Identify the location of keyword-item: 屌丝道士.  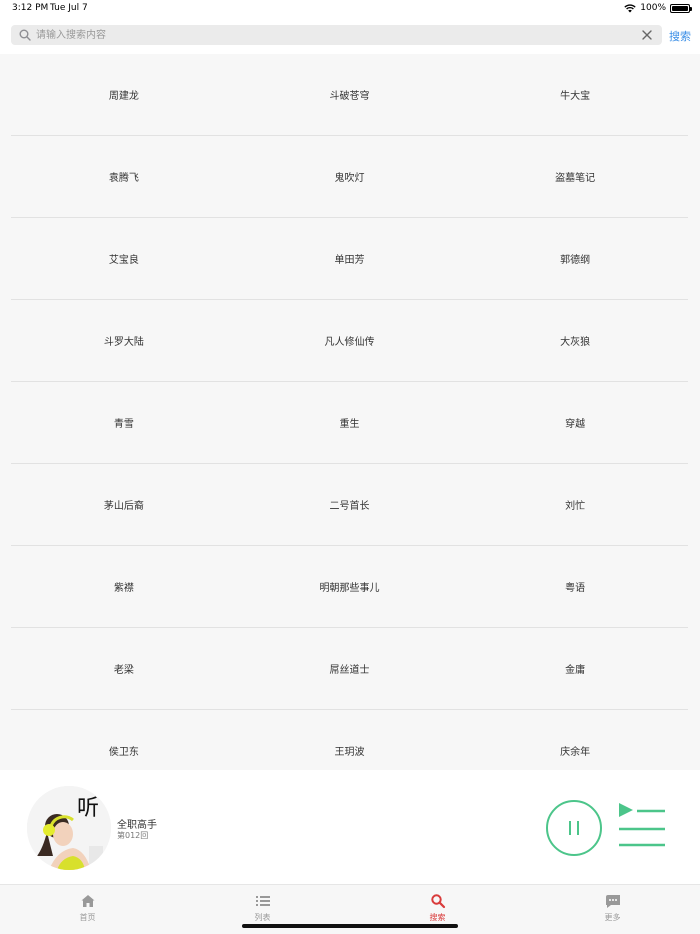
(350, 668).